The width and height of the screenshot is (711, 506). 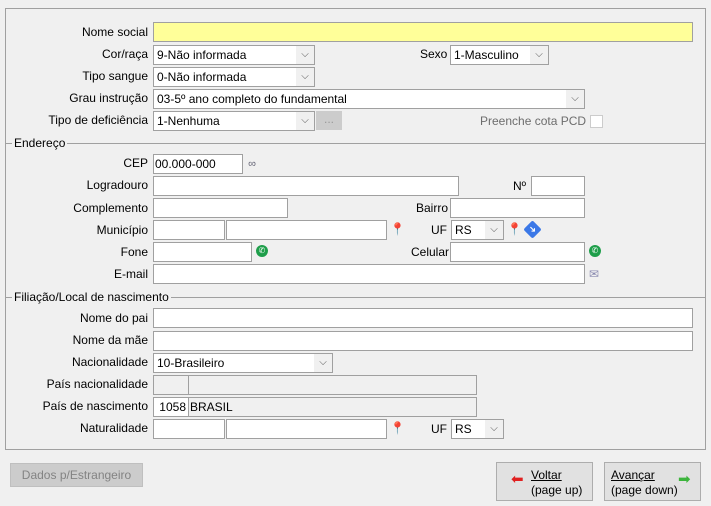 What do you see at coordinates (135, 163) in the screenshot?
I see `cep-label: CEP` at bounding box center [135, 163].